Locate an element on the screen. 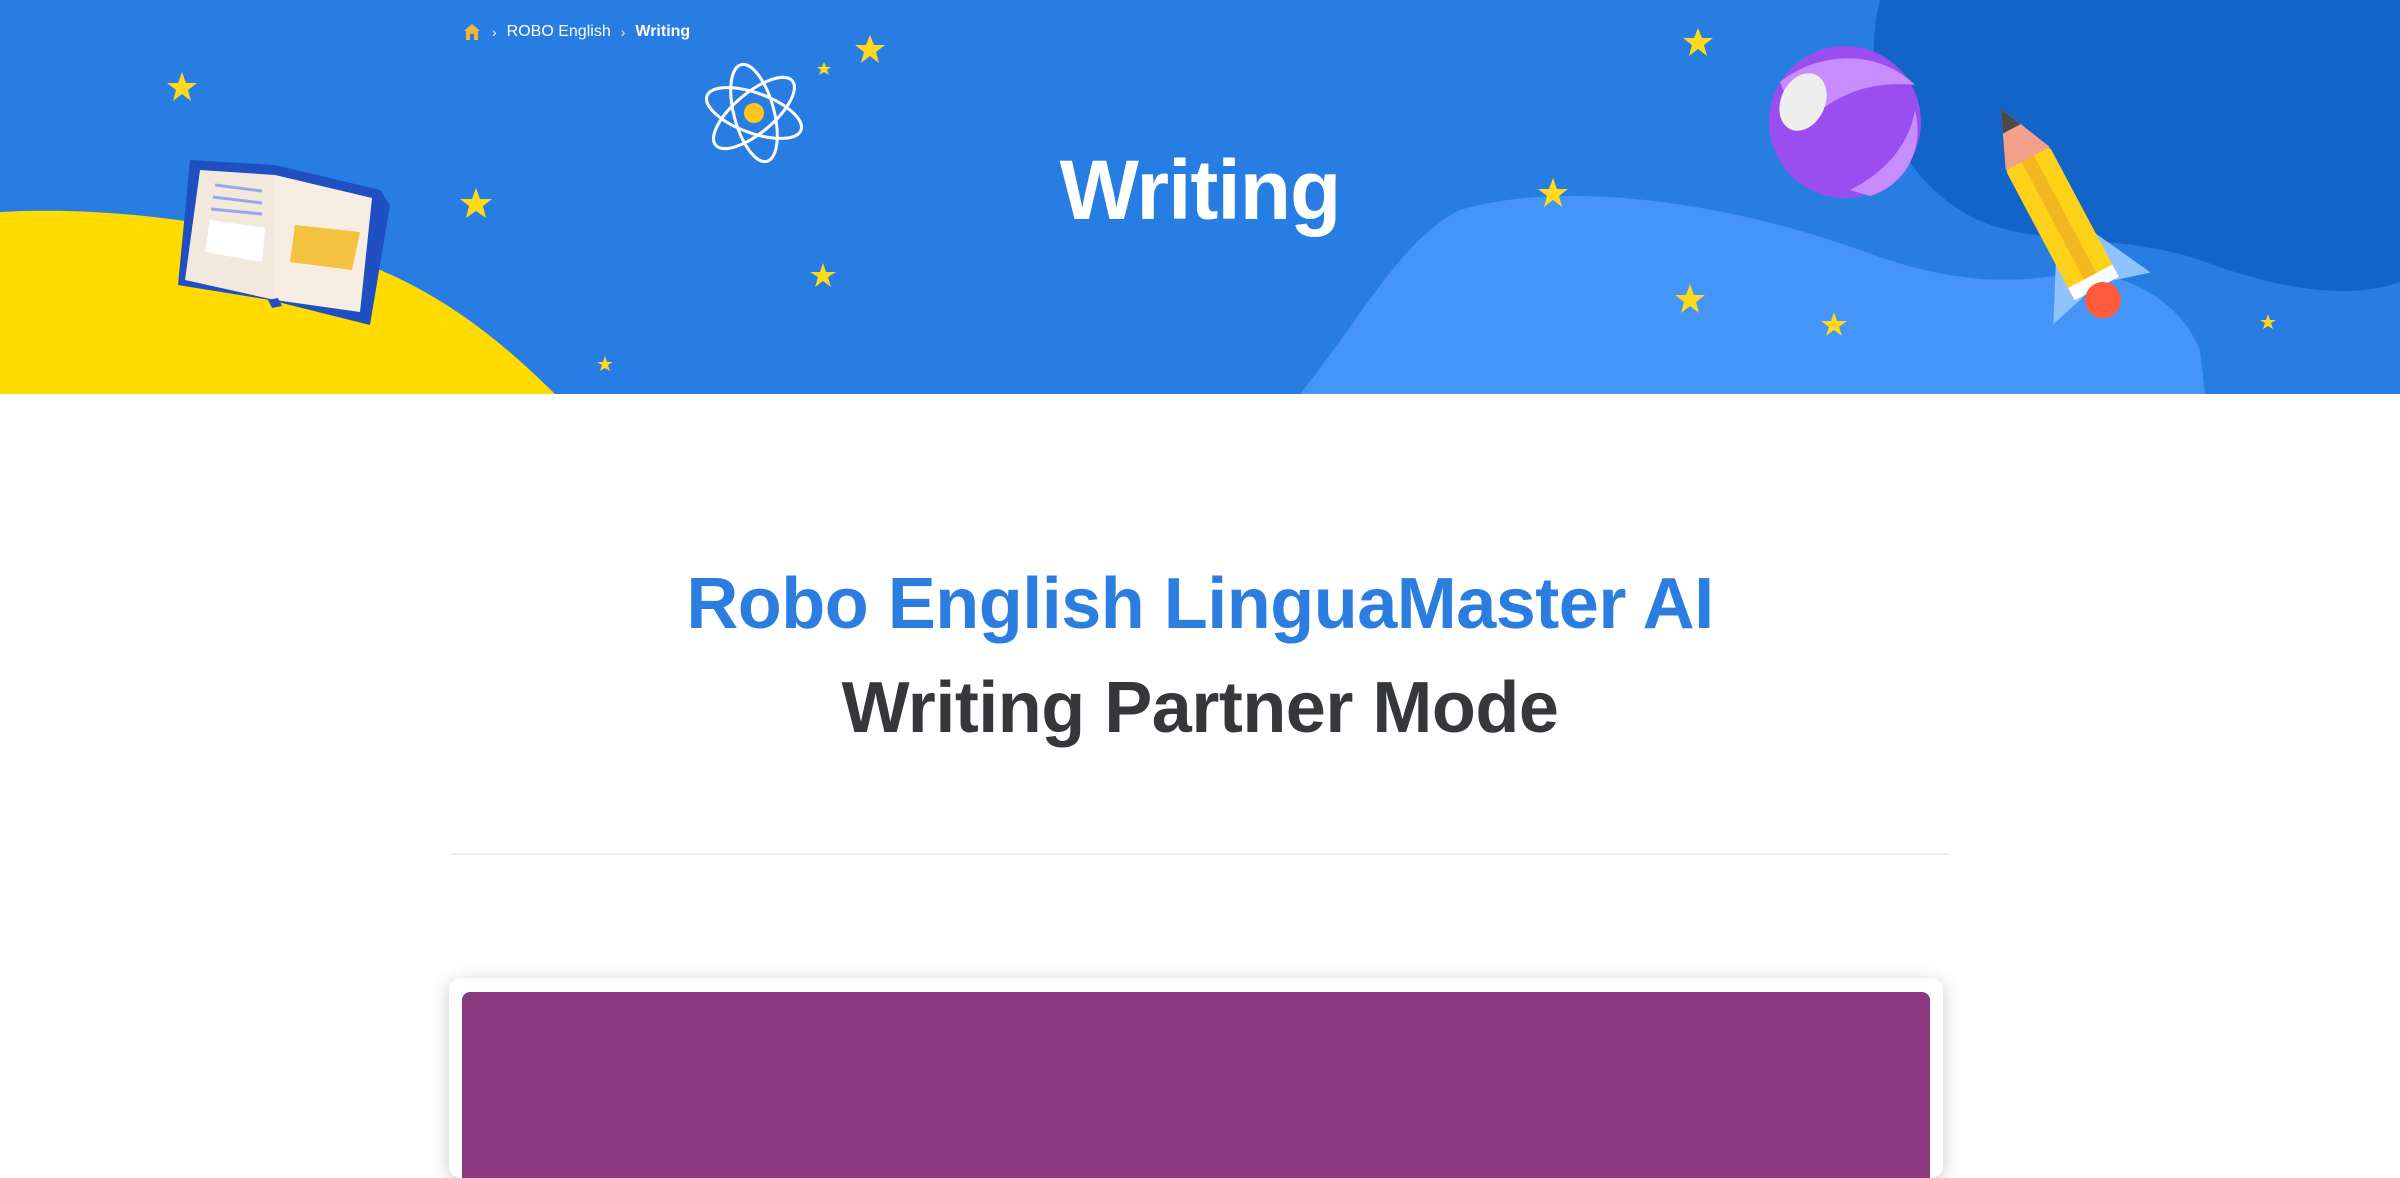 This screenshot has width=2400, height=1178. heading-product-name: Robo English LinguaMaster AI is located at coordinates (1200, 604).